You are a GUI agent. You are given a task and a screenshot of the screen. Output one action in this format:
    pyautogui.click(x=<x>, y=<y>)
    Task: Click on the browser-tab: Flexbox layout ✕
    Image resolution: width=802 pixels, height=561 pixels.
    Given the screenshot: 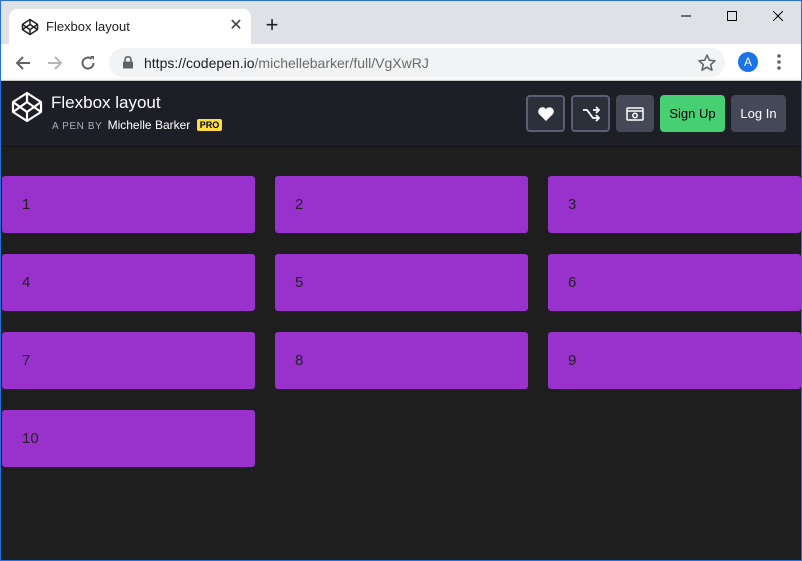 What is the action you would take?
    pyautogui.click(x=130, y=26)
    